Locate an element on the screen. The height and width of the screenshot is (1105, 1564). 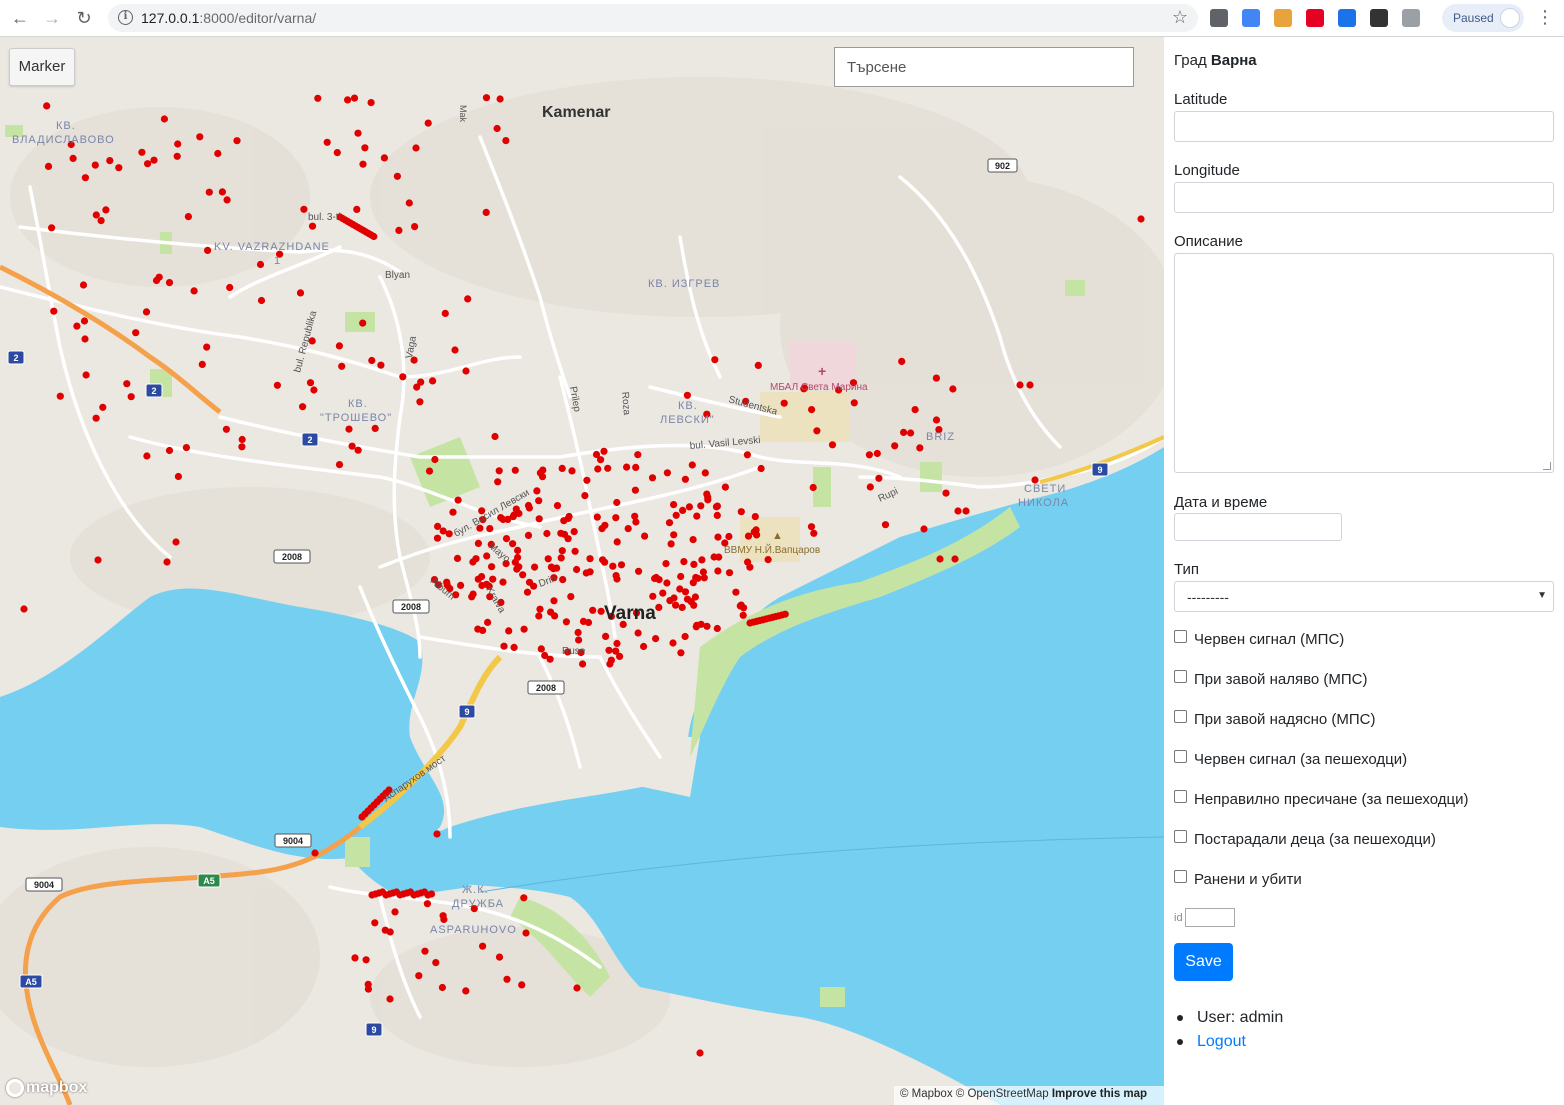
latitude-input is located at coordinates (1364, 126).